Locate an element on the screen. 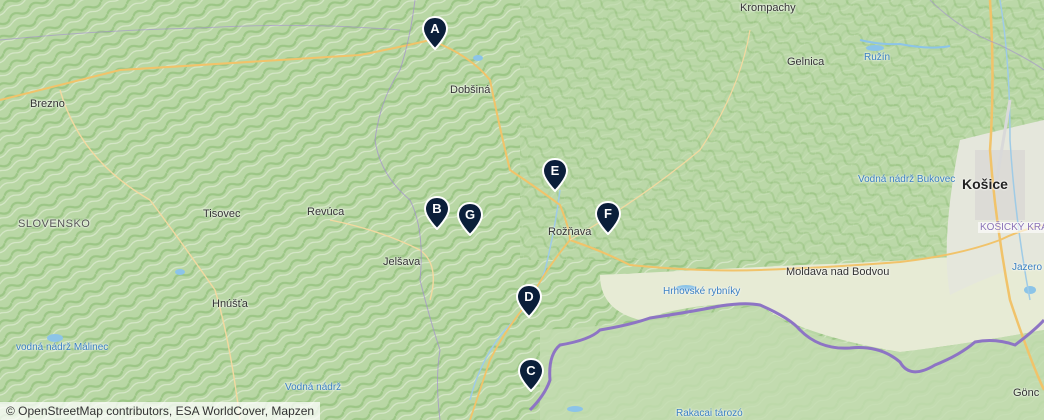 The image size is (1044, 420). marker-label: E is located at coordinates (555, 170).